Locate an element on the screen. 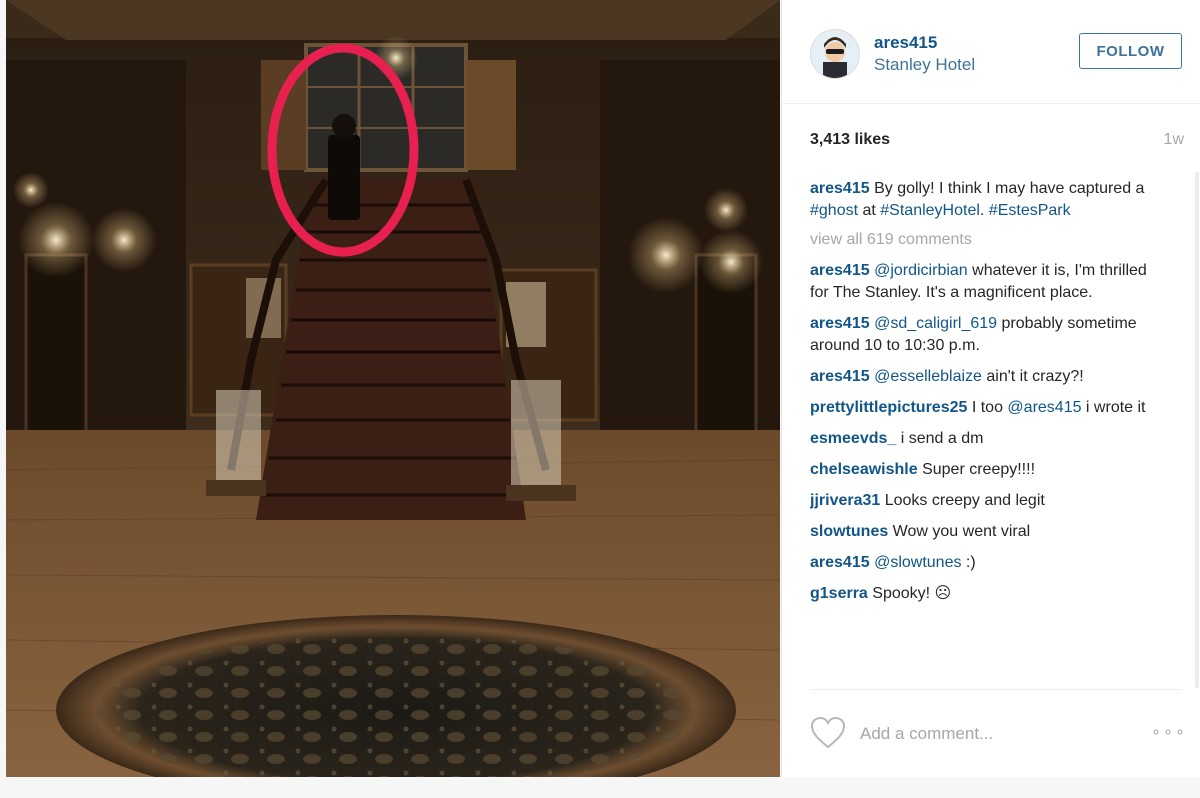 This screenshot has width=1200, height=798. comments-scrollbar is located at coordinates (1197, 430).